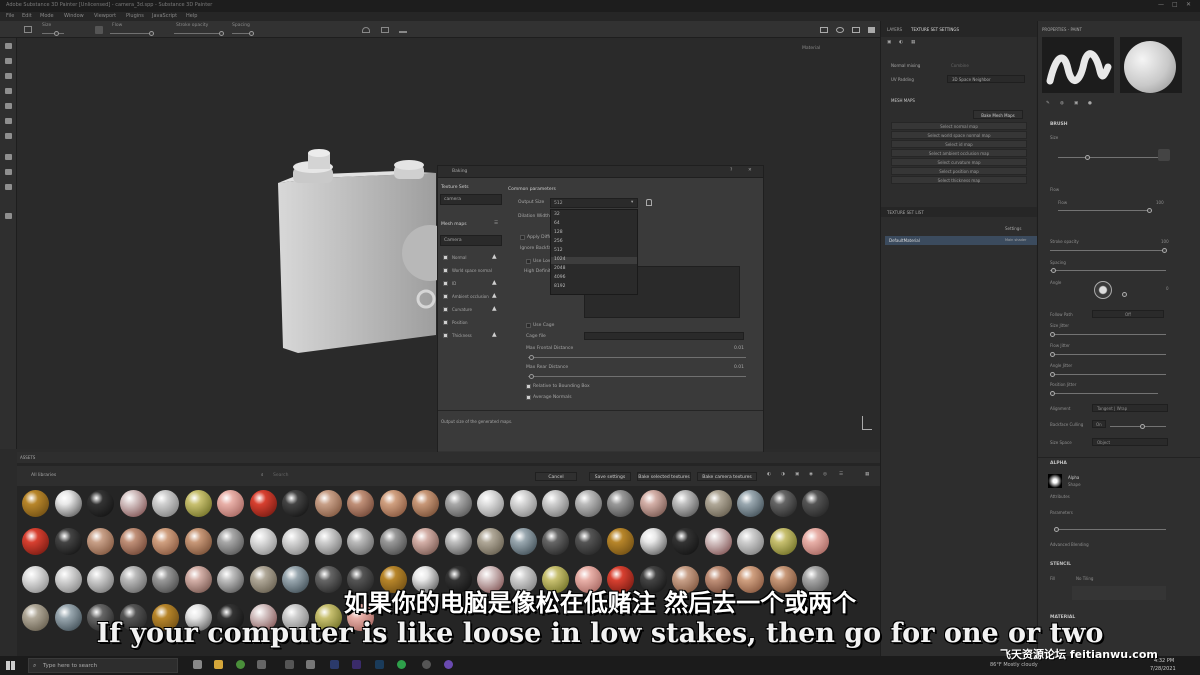  Describe the element at coordinates (27, 16) in the screenshot. I see `menu-edit: Edit` at that location.